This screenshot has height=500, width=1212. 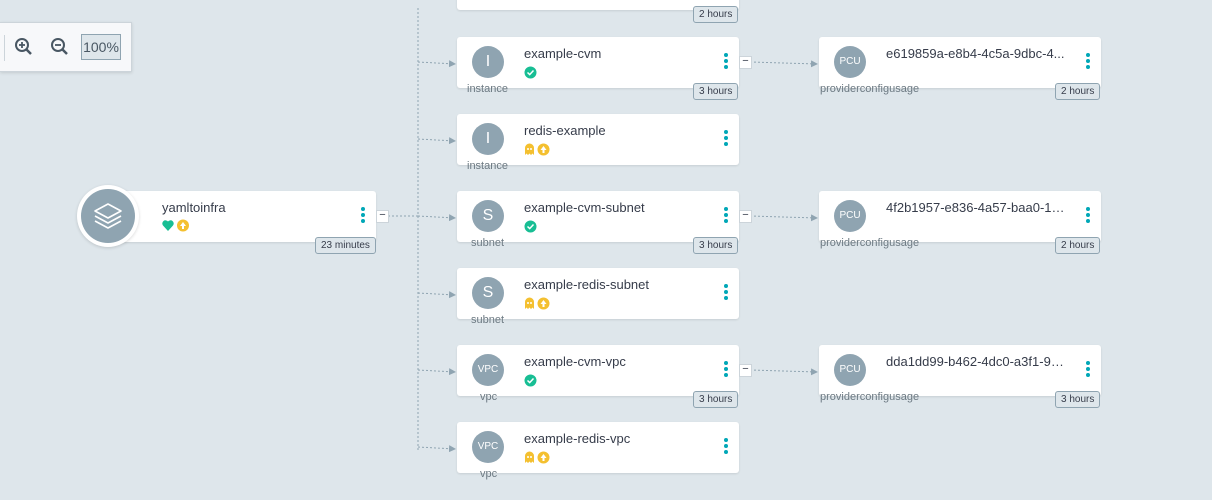 What do you see at coordinates (598, 451) in the screenshot?
I see `resource-node: VPC vpc example-redis-vpc` at bounding box center [598, 451].